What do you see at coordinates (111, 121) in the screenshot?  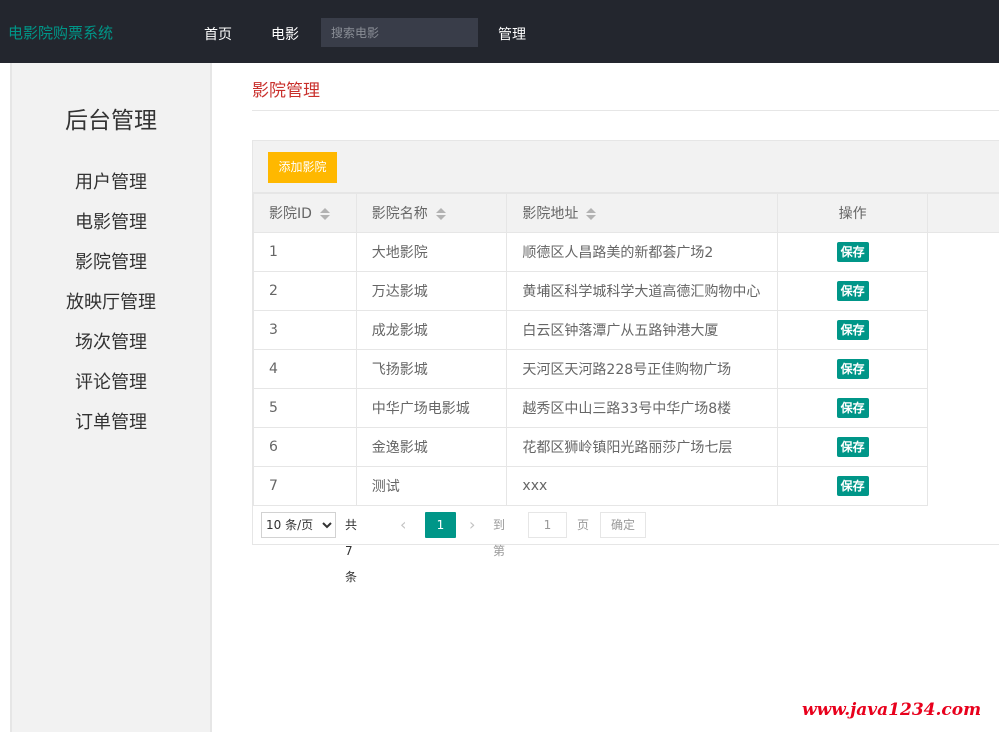 I see `sidebar-title: 后台管理` at bounding box center [111, 121].